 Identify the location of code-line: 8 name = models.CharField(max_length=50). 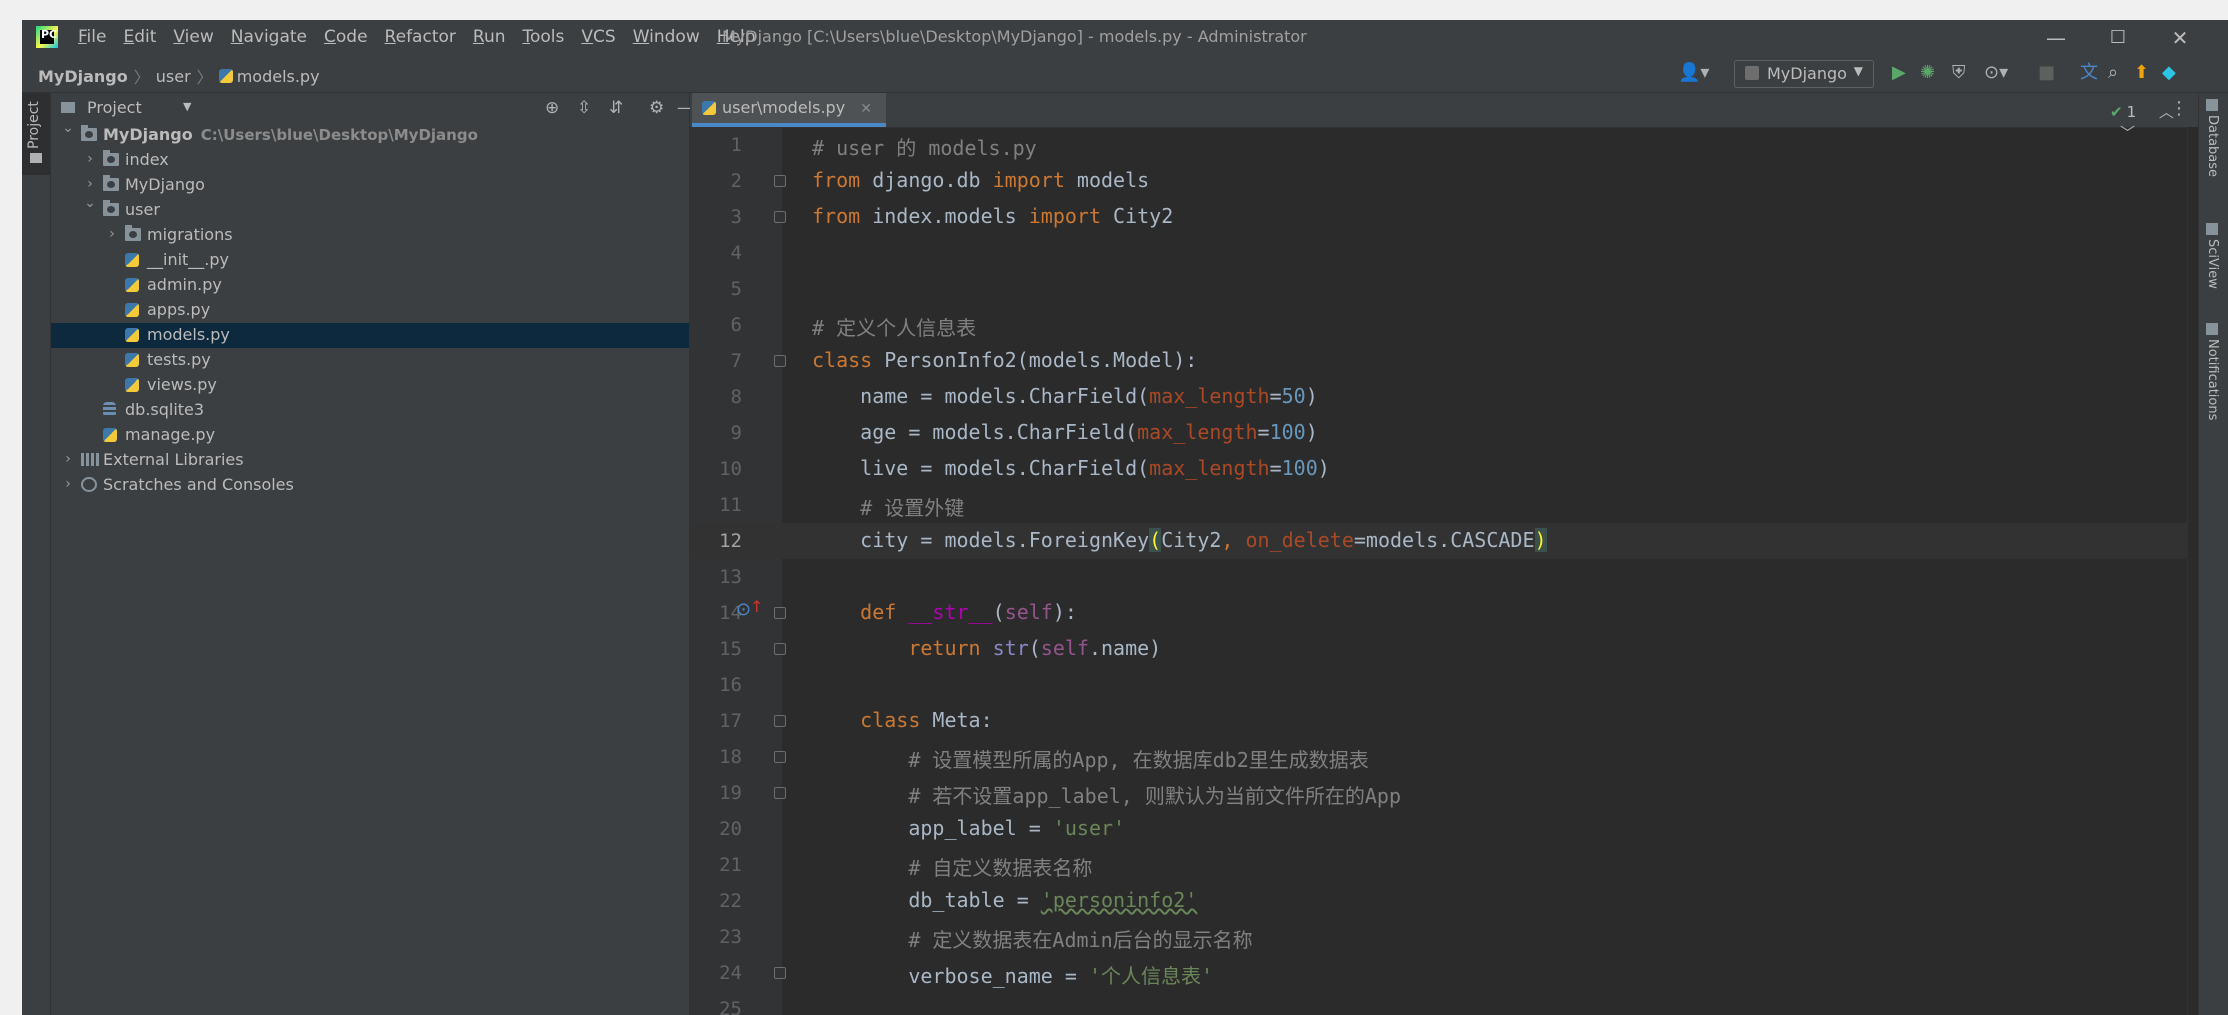
(1444, 397).